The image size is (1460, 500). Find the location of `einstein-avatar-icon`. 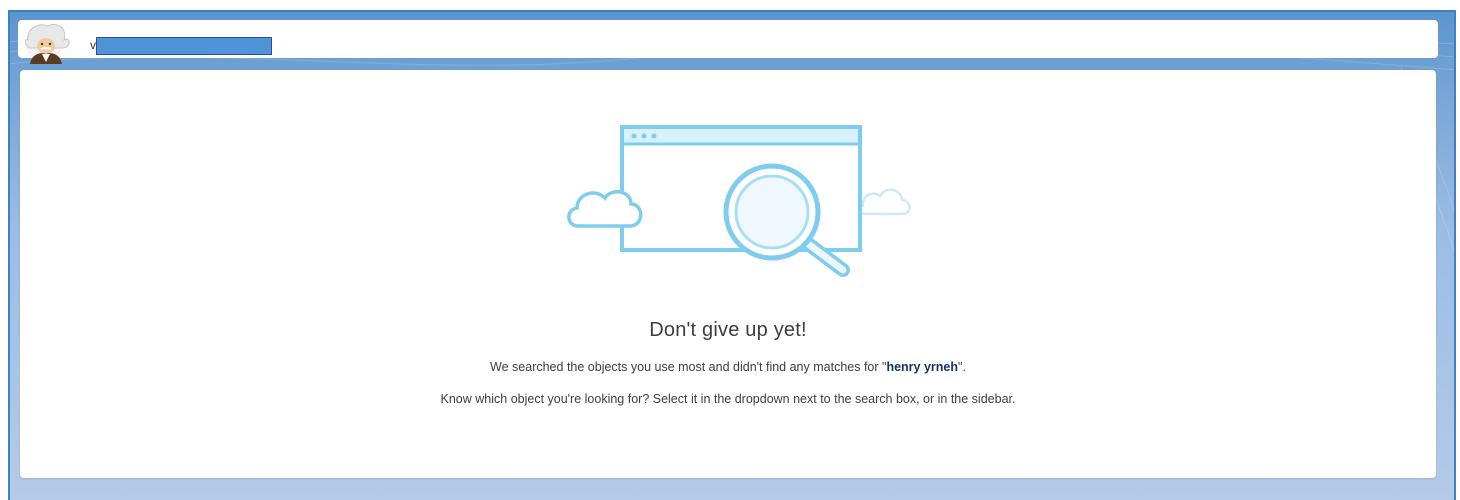

einstein-avatar-icon is located at coordinates (49, 43).